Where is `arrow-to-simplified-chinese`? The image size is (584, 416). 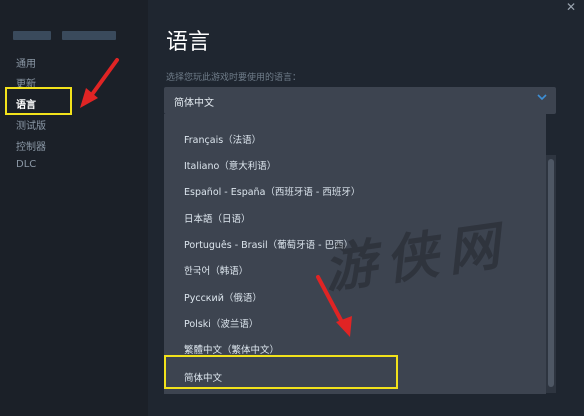
arrow-to-simplified-chinese is located at coordinates (330, 300).